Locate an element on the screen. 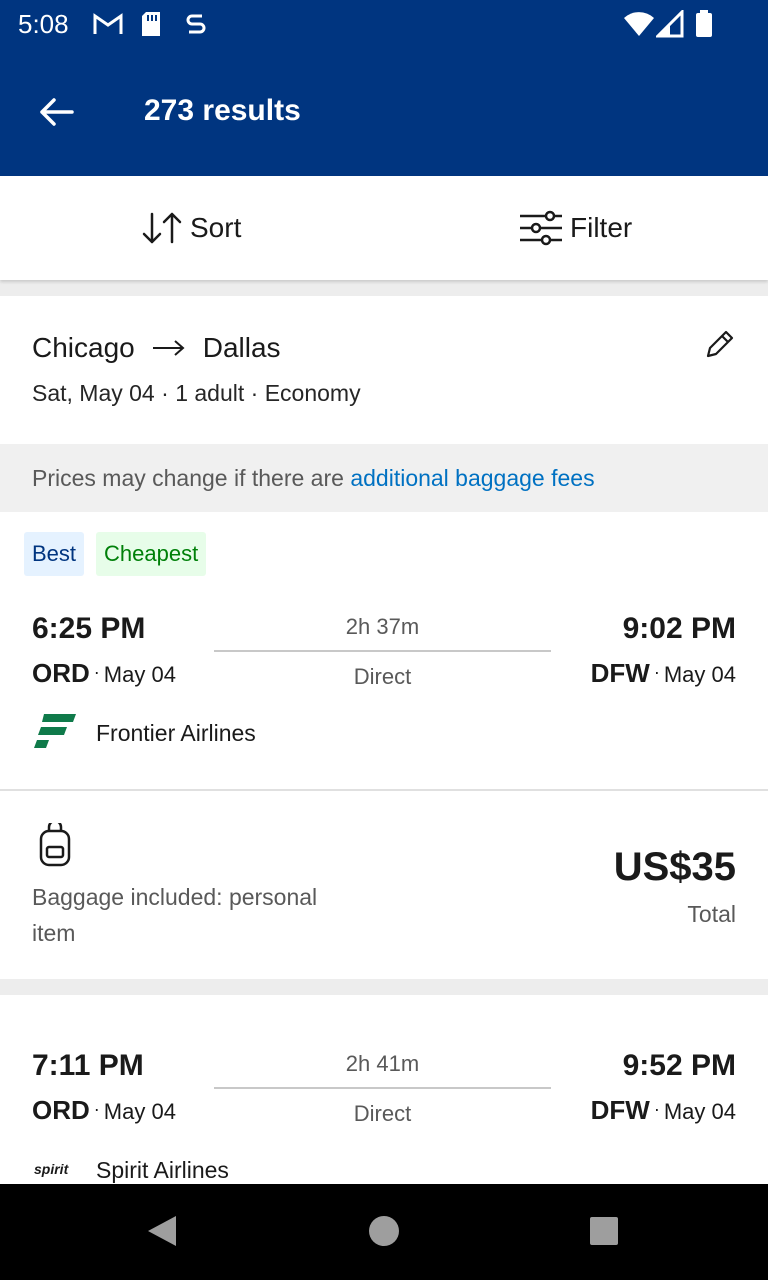  filter-label: Filter is located at coordinates (601, 227).